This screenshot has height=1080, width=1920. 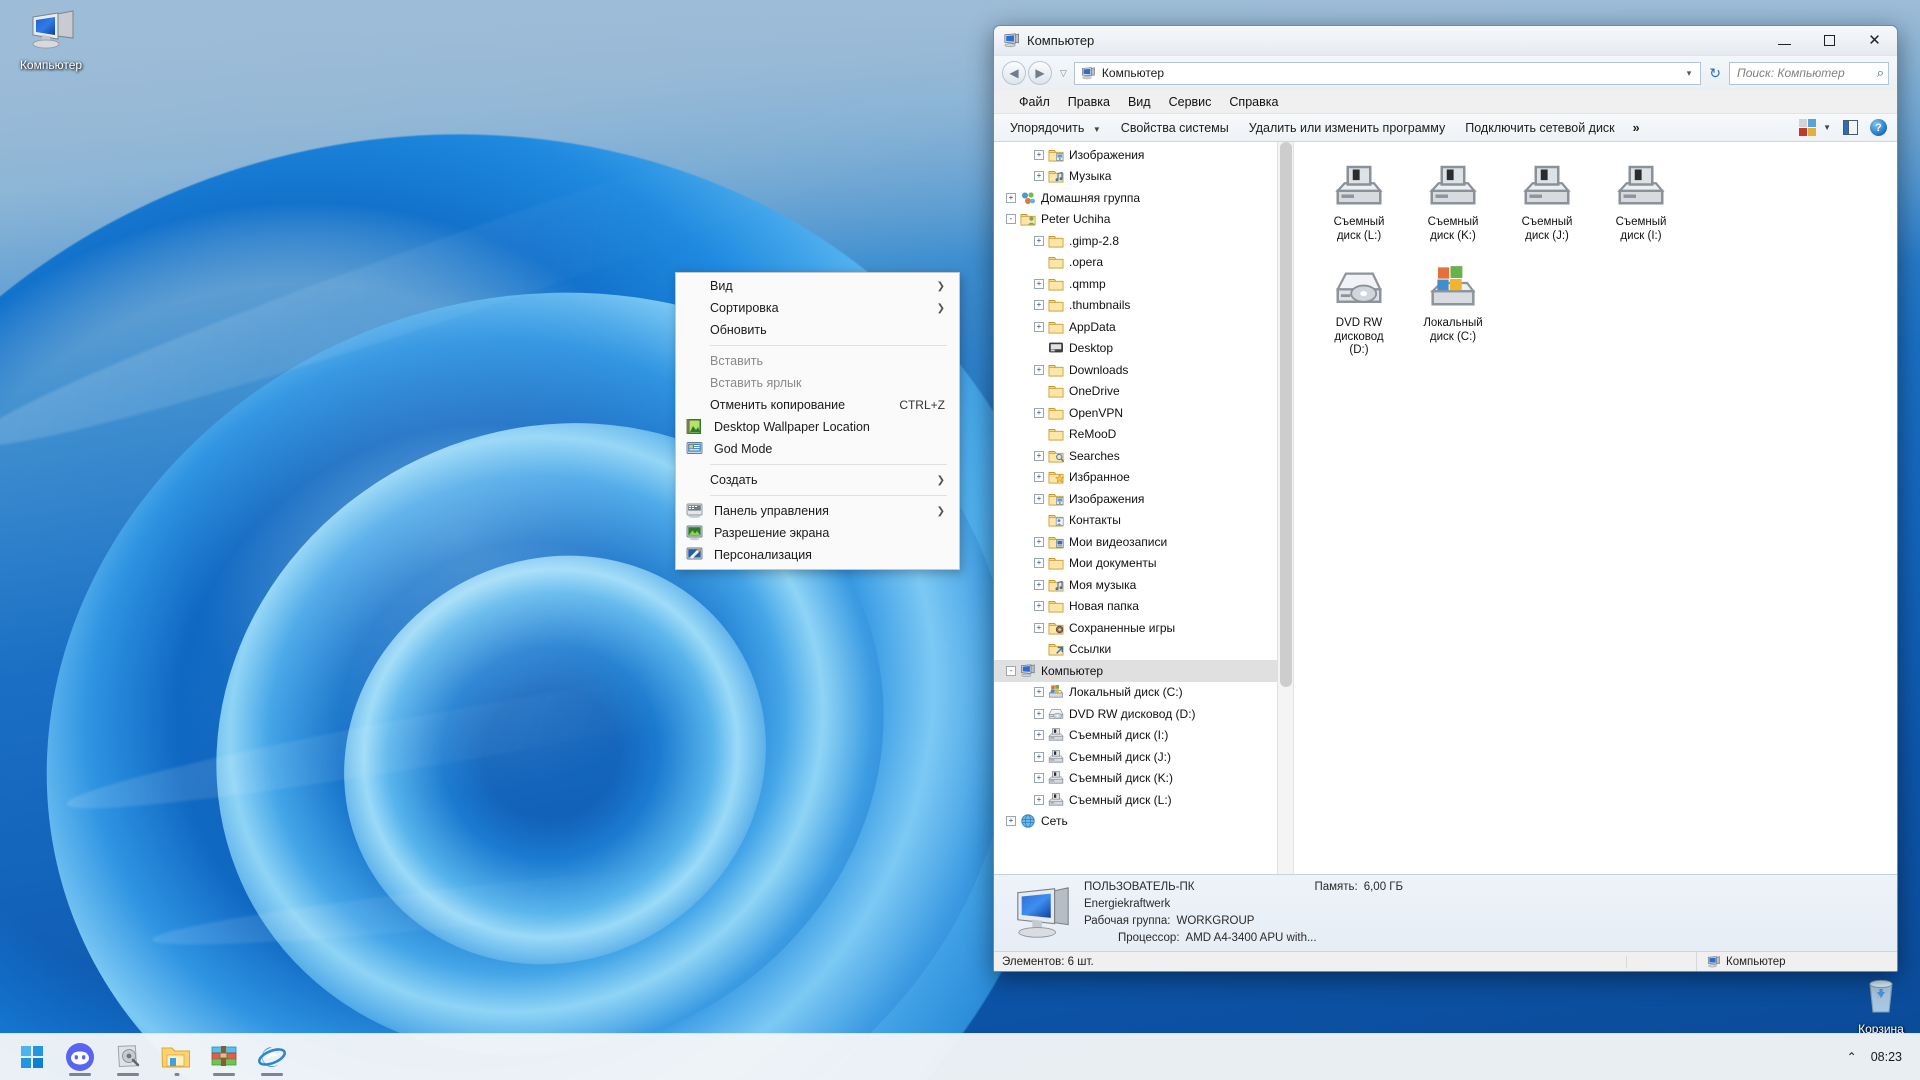 What do you see at coordinates (1143, 478) in the screenshot?
I see `tree-item: + Избранное` at bounding box center [1143, 478].